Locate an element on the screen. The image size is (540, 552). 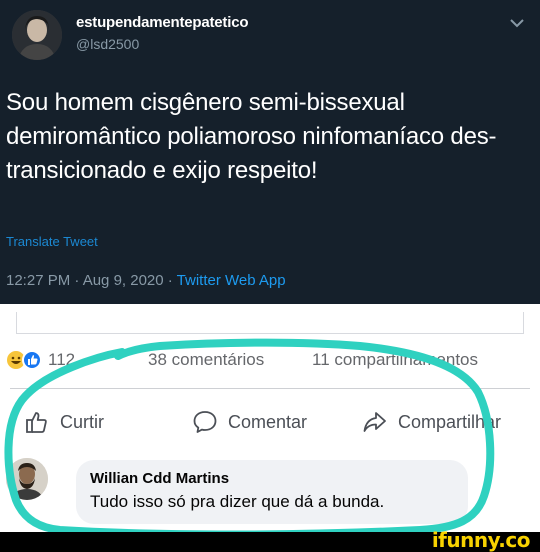
share-arrow-icon is located at coordinates (374, 422).